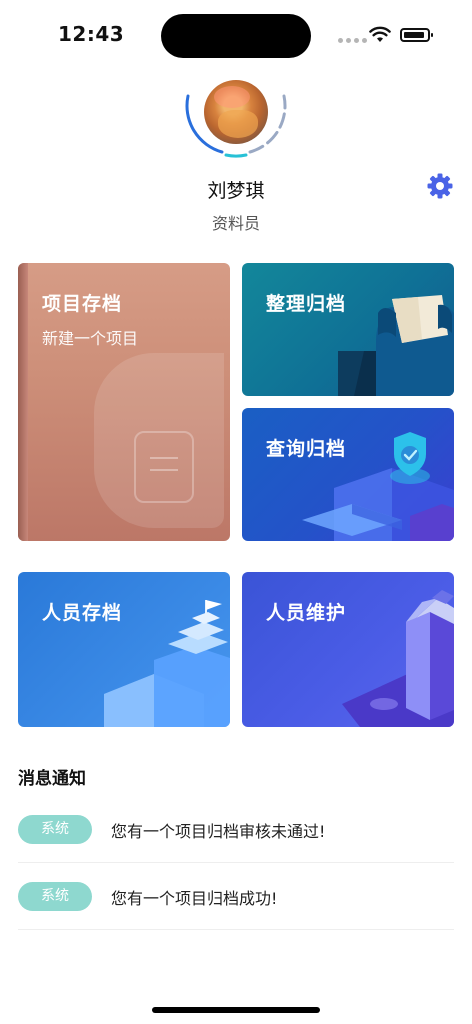  What do you see at coordinates (164, 467) in the screenshot?
I see `document-icon` at bounding box center [164, 467].